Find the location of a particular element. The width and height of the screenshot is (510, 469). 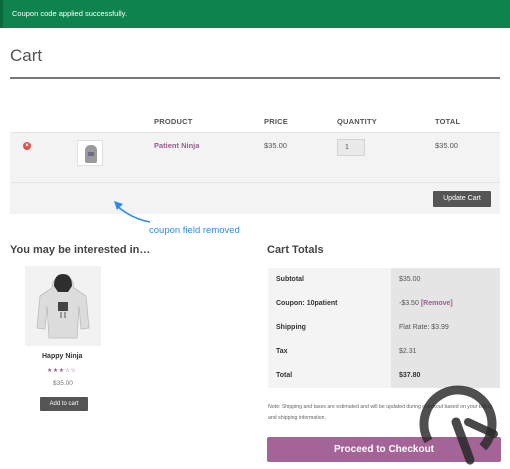

totals-value-coupon: -$3.50 [Remove] is located at coordinates (445, 304).